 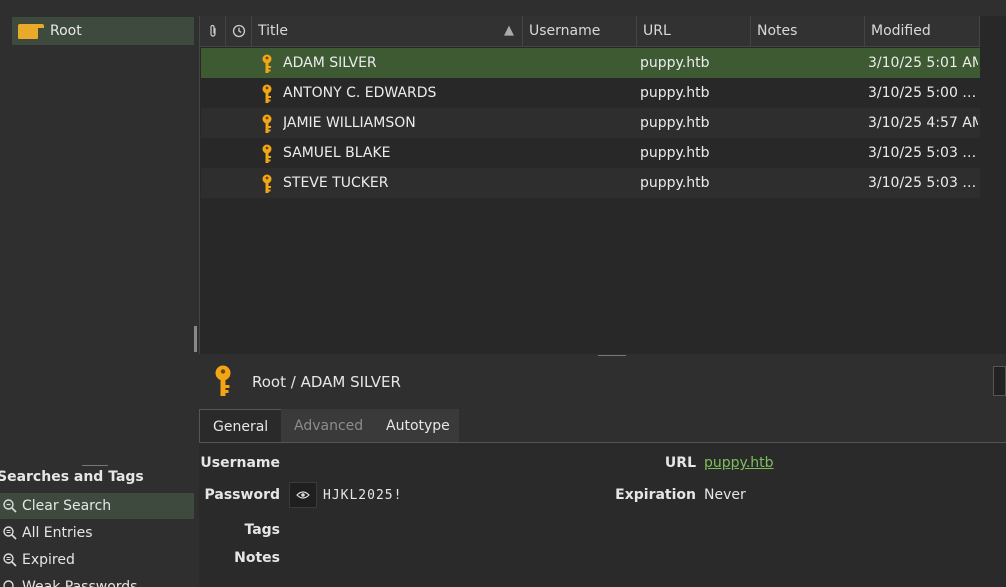 I want to click on tab-autotype: Autotype, so click(x=416, y=426).